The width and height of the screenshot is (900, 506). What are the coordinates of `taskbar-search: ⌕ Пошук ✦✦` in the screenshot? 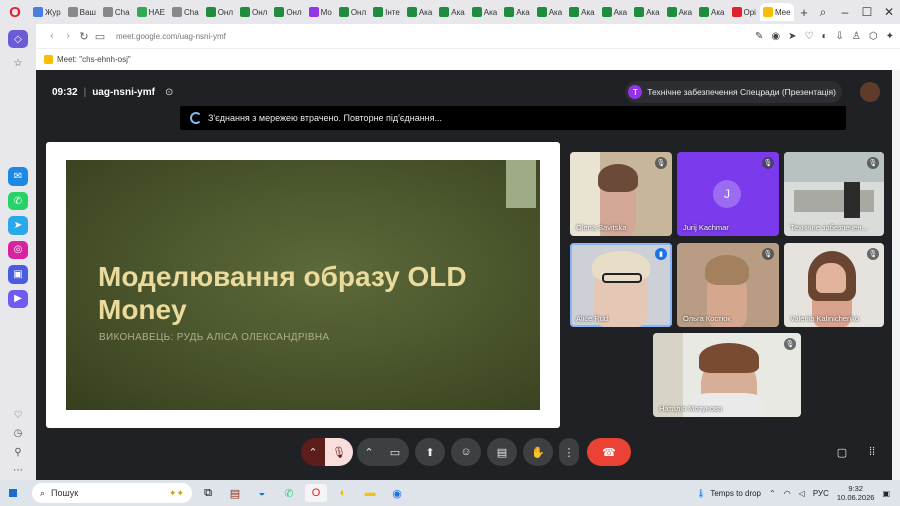 It's located at (112, 493).